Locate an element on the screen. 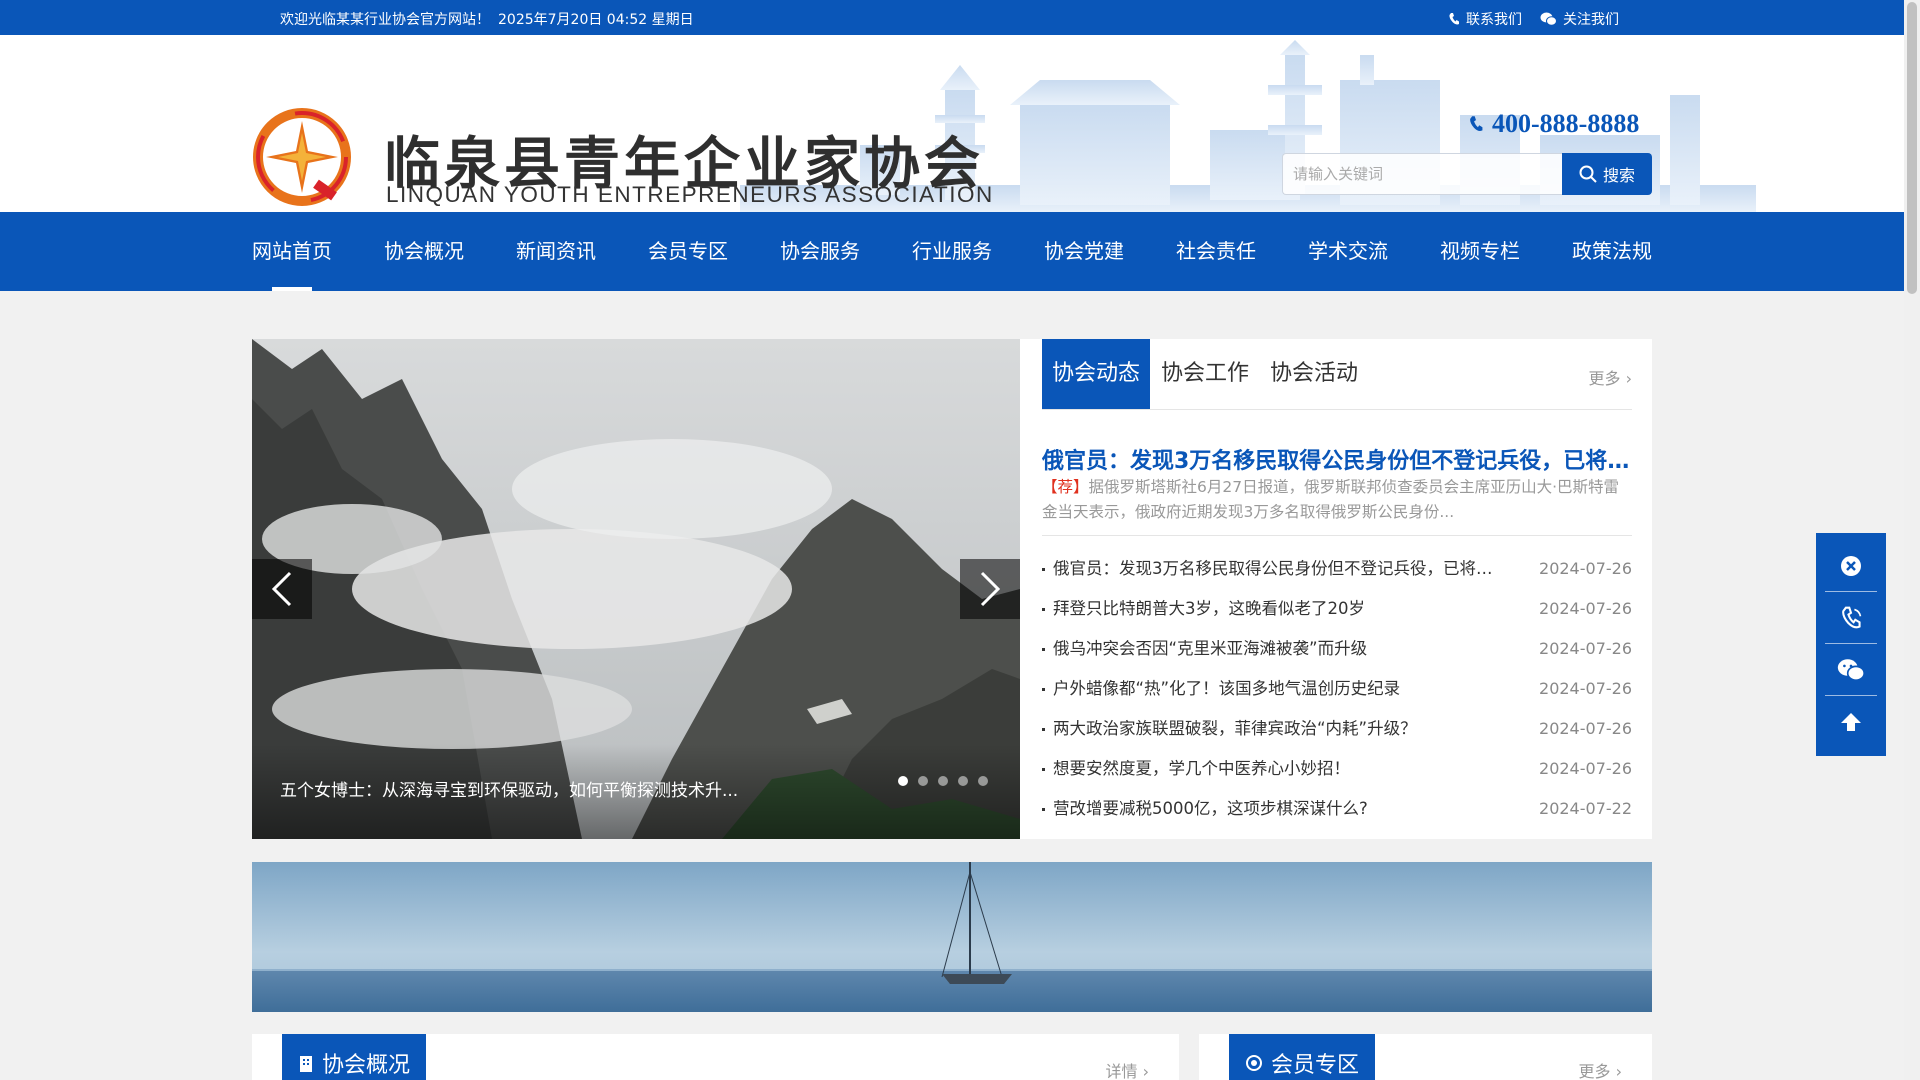  members-more-link: 更多 › is located at coordinates (1601, 1069).